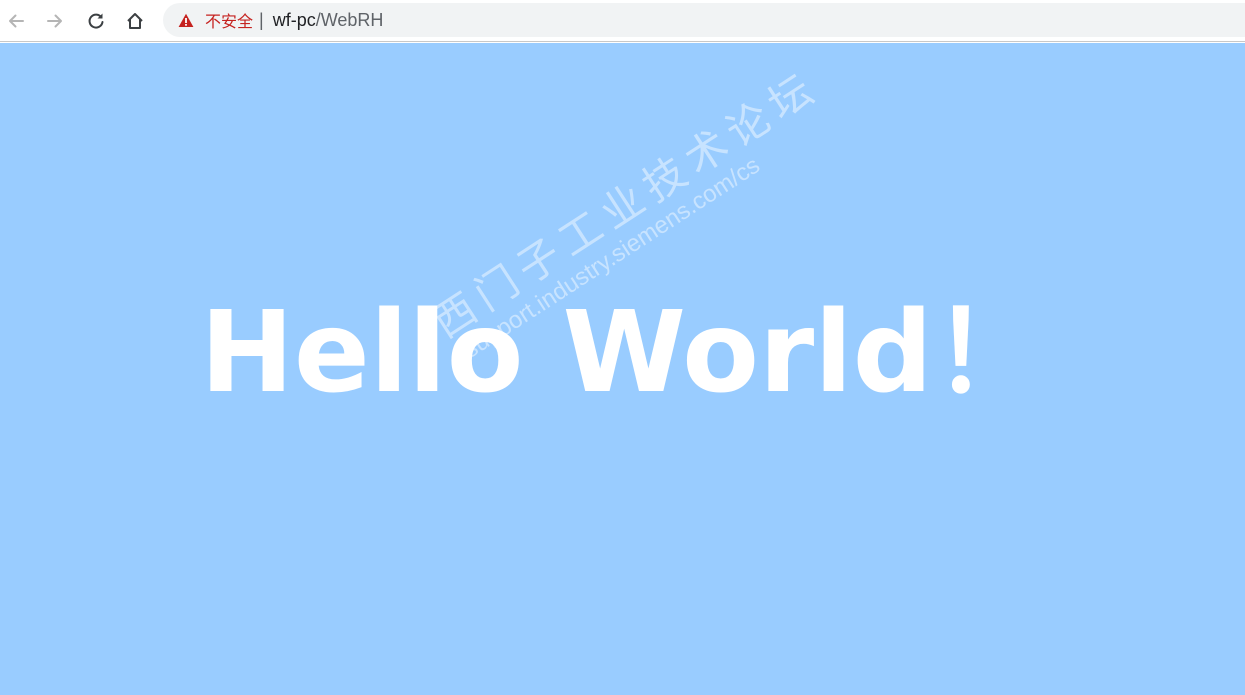 The image size is (1245, 695). What do you see at coordinates (704, 20) in the screenshot?
I see `address-bar: 不安全 | wf-pc/WebRH` at bounding box center [704, 20].